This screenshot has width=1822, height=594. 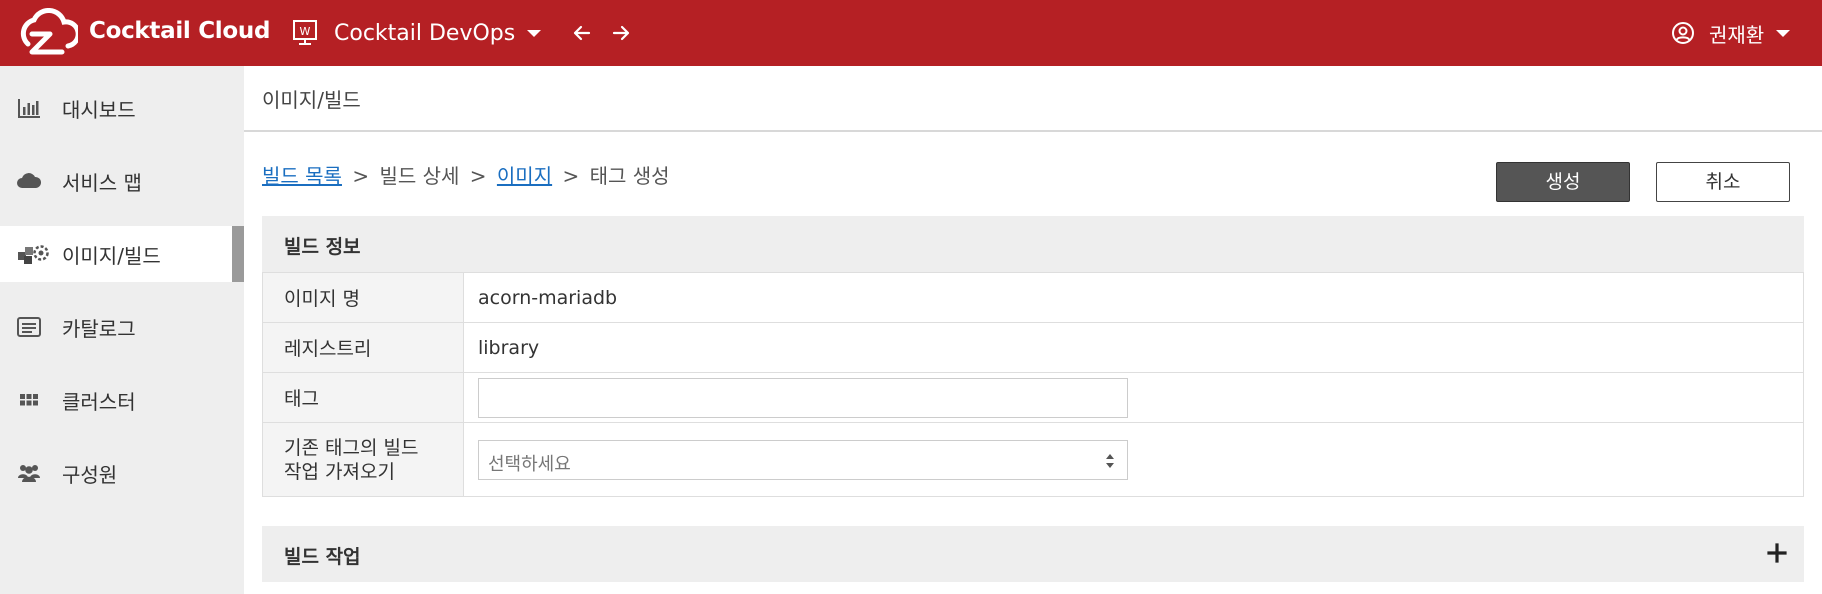 What do you see at coordinates (90, 474) in the screenshot?
I see `sidebar-item-label: 구성원` at bounding box center [90, 474].